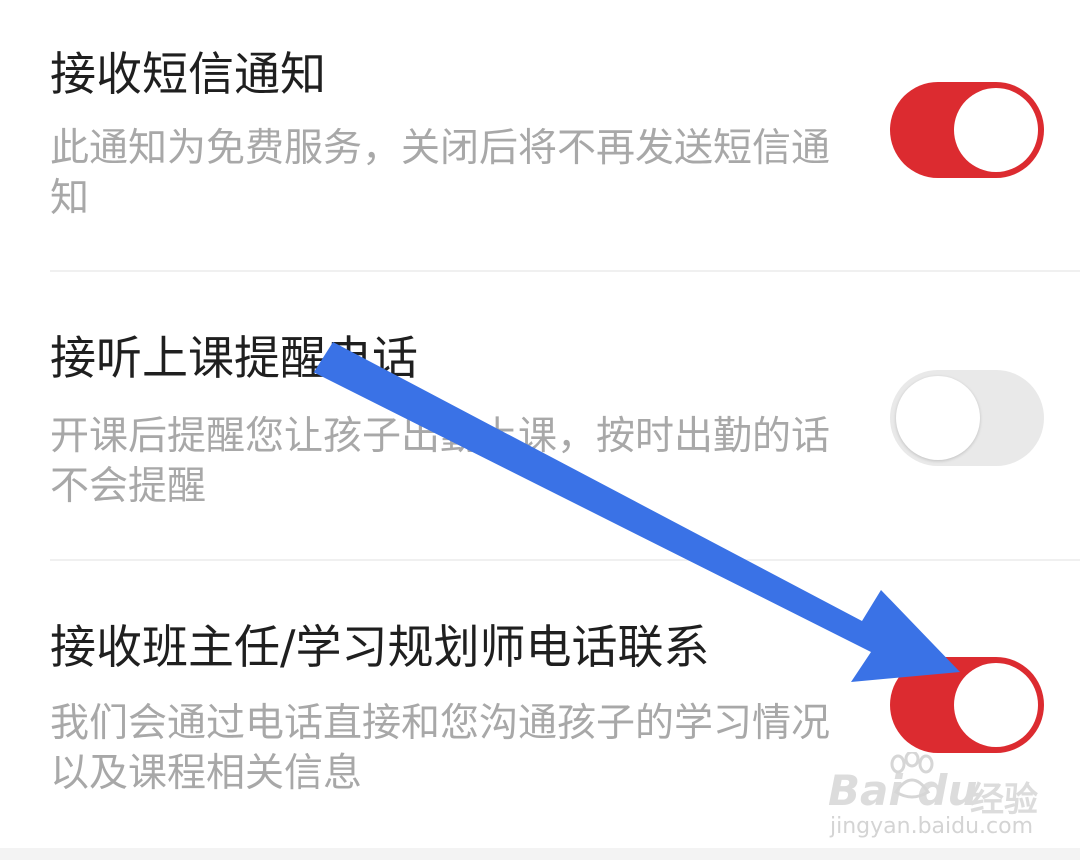 This screenshot has height=860, width=1080. What do you see at coordinates (440, 173) in the screenshot?
I see `setting-description: 此通知为免费服务，关闭后将不再发送短信通知` at bounding box center [440, 173].